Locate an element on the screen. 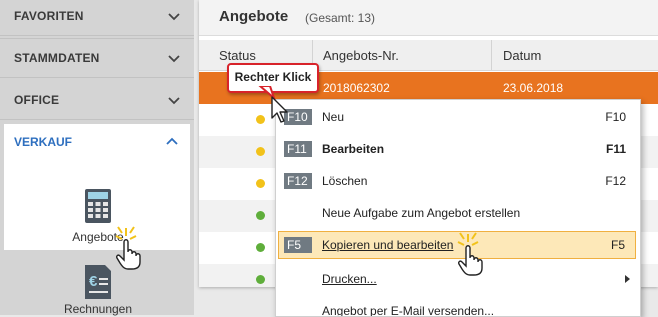  verkauf-panel: VERKAUF Angebote is located at coordinates (97, 187).